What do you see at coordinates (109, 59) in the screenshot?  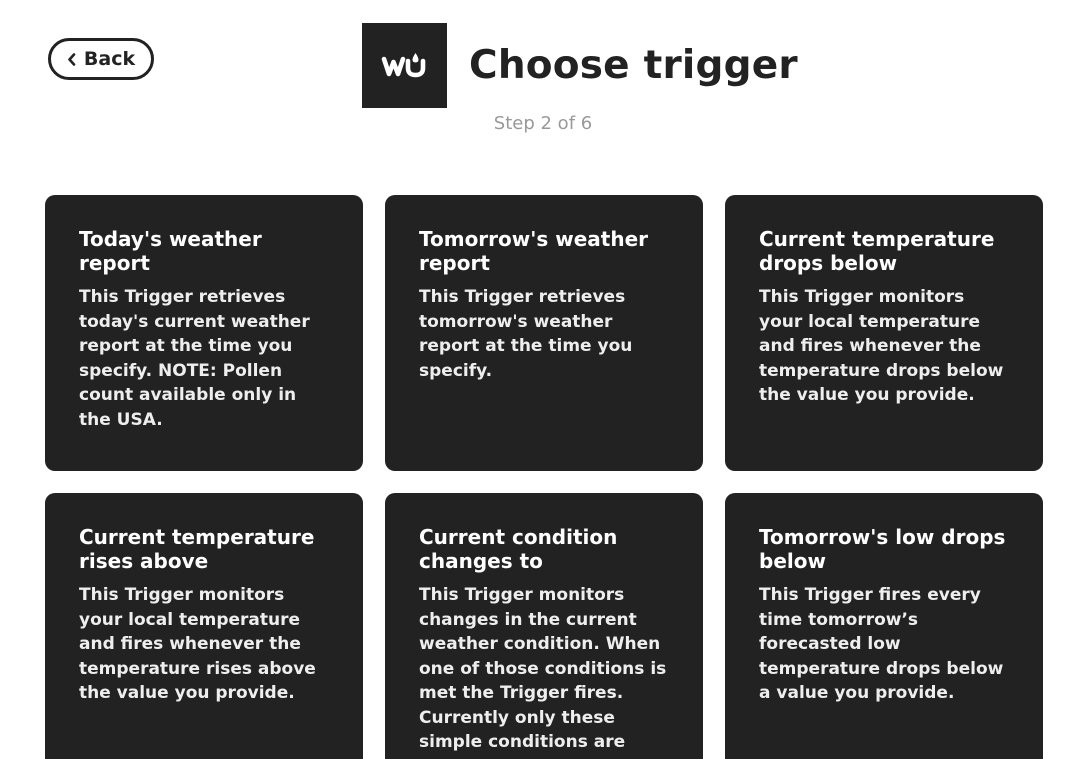 I see `back-label: Back` at bounding box center [109, 59].